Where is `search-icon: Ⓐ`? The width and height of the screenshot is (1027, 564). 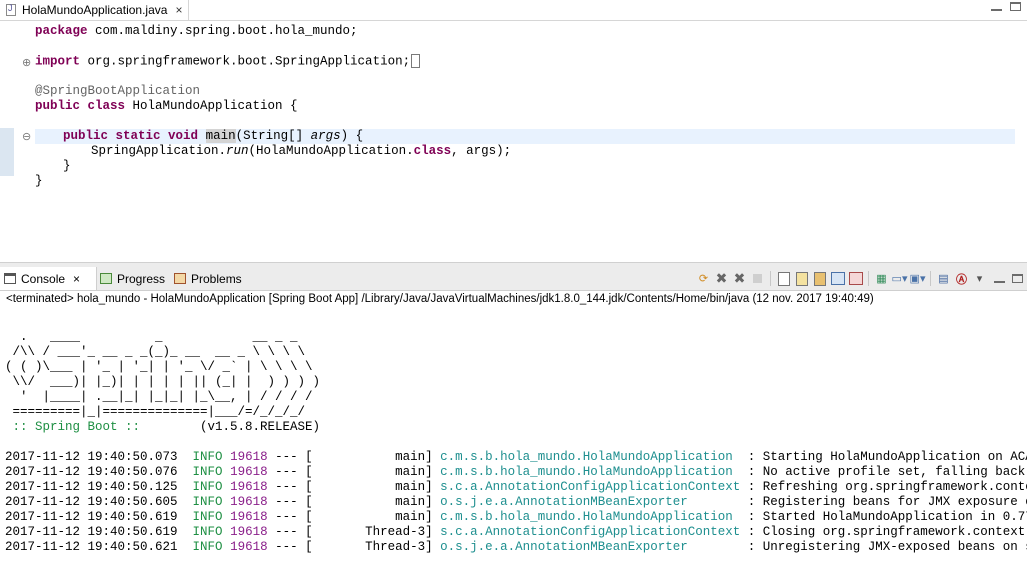 search-icon: Ⓐ is located at coordinates (961, 278).